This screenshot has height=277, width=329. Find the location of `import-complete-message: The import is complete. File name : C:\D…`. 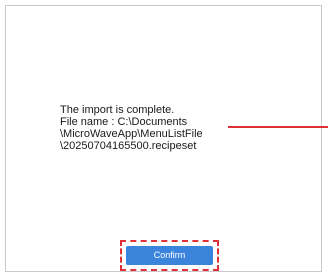

import-complete-message: The import is complete. File name : C:\D… is located at coordinates (131, 128).